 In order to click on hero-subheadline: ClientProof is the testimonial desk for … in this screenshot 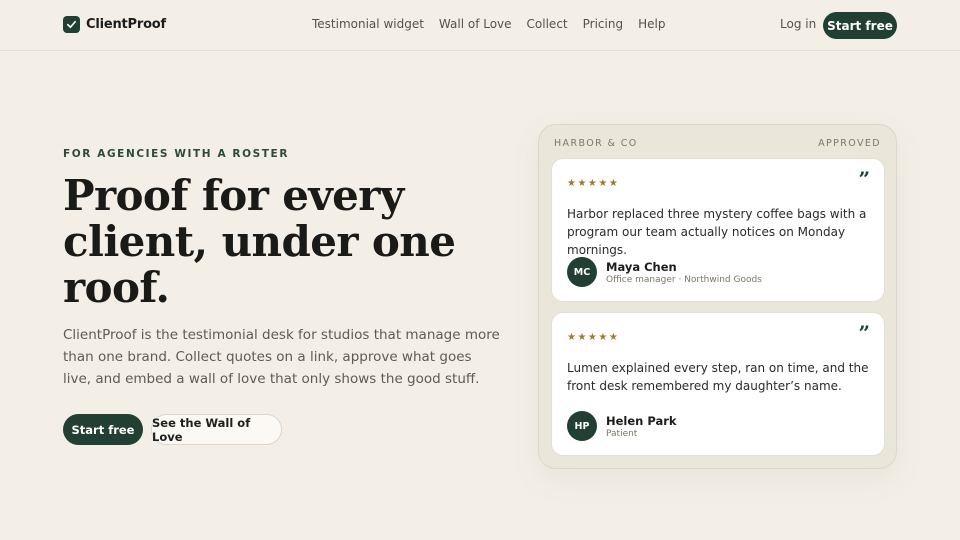, I will do `click(281, 357)`.